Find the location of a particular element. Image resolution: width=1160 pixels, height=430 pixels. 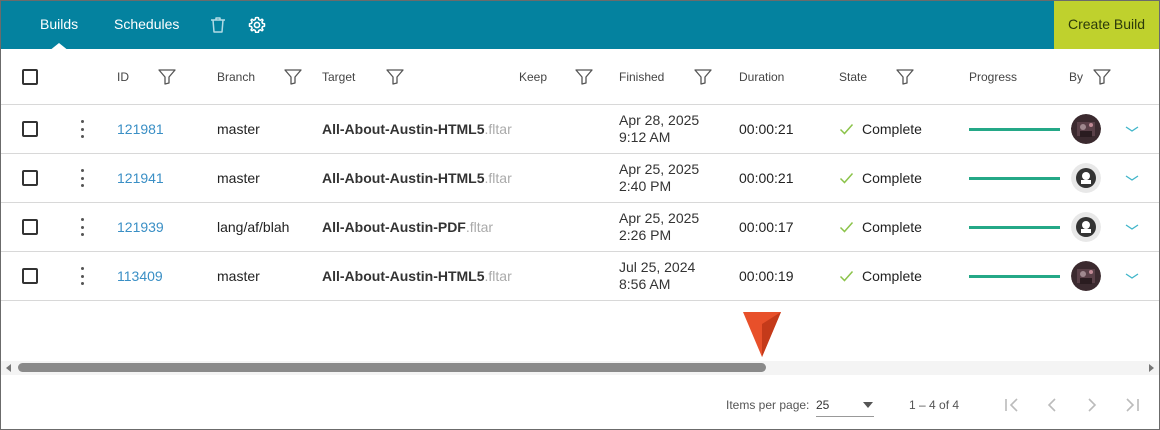

previous-page-button is located at coordinates (1052, 405).